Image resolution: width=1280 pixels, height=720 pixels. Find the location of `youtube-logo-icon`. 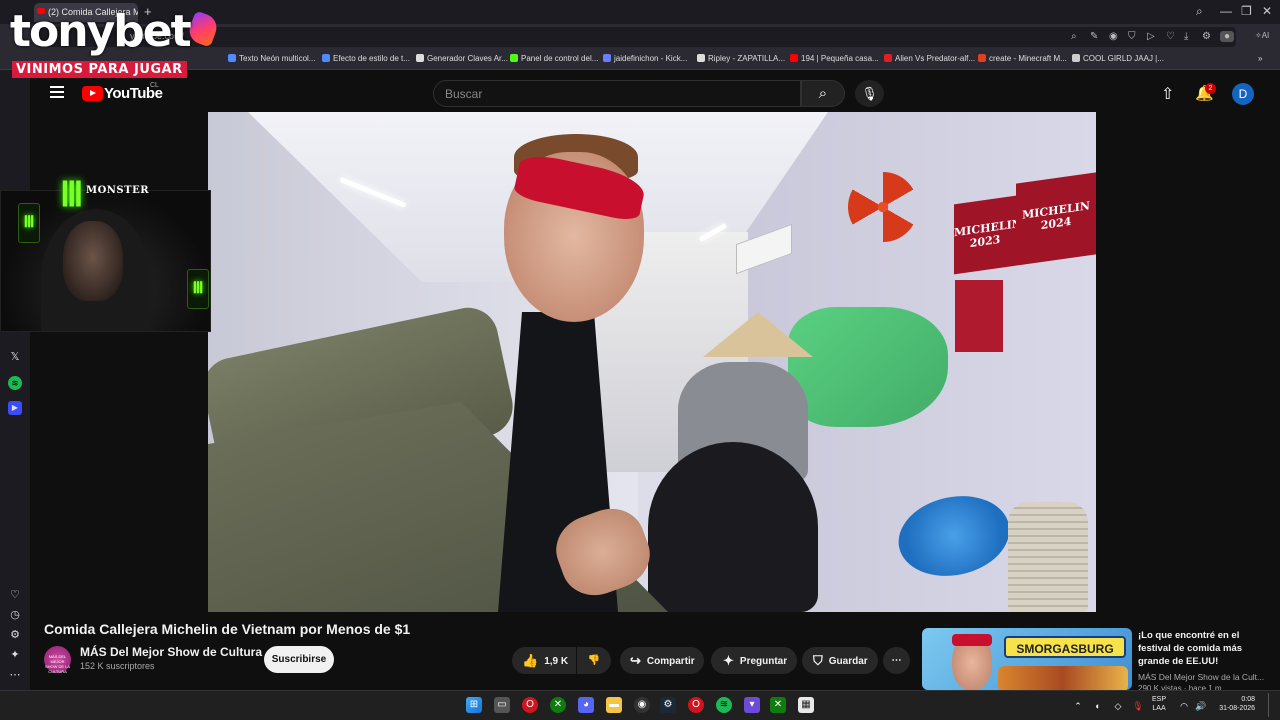

youtube-logo-icon is located at coordinates (92, 93).